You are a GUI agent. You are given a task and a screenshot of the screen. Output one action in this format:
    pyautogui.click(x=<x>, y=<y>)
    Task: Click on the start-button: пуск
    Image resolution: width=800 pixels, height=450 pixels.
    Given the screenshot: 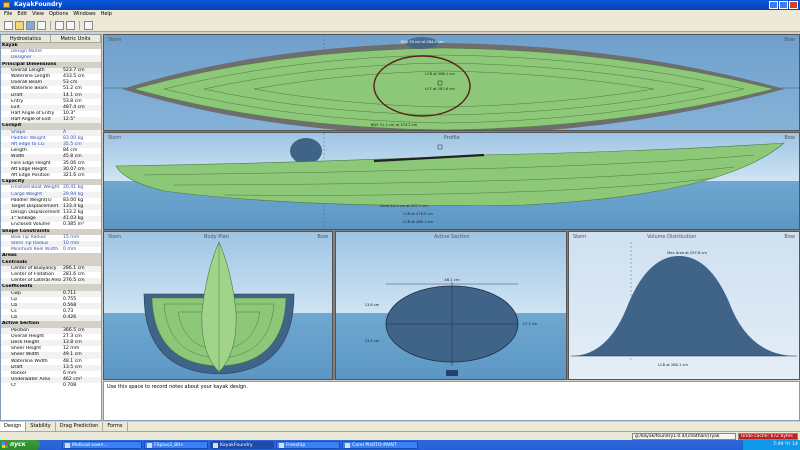 What is the action you would take?
    pyautogui.click(x=20, y=445)
    